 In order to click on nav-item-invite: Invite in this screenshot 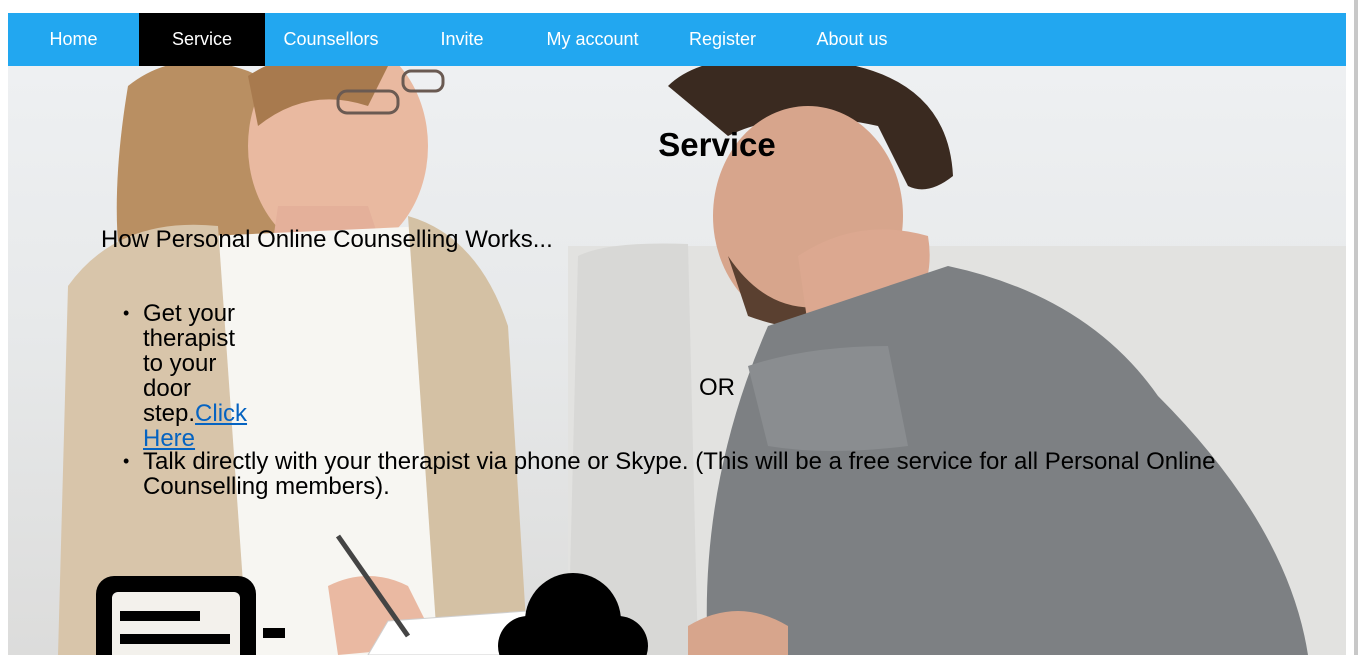, I will do `click(462, 39)`.